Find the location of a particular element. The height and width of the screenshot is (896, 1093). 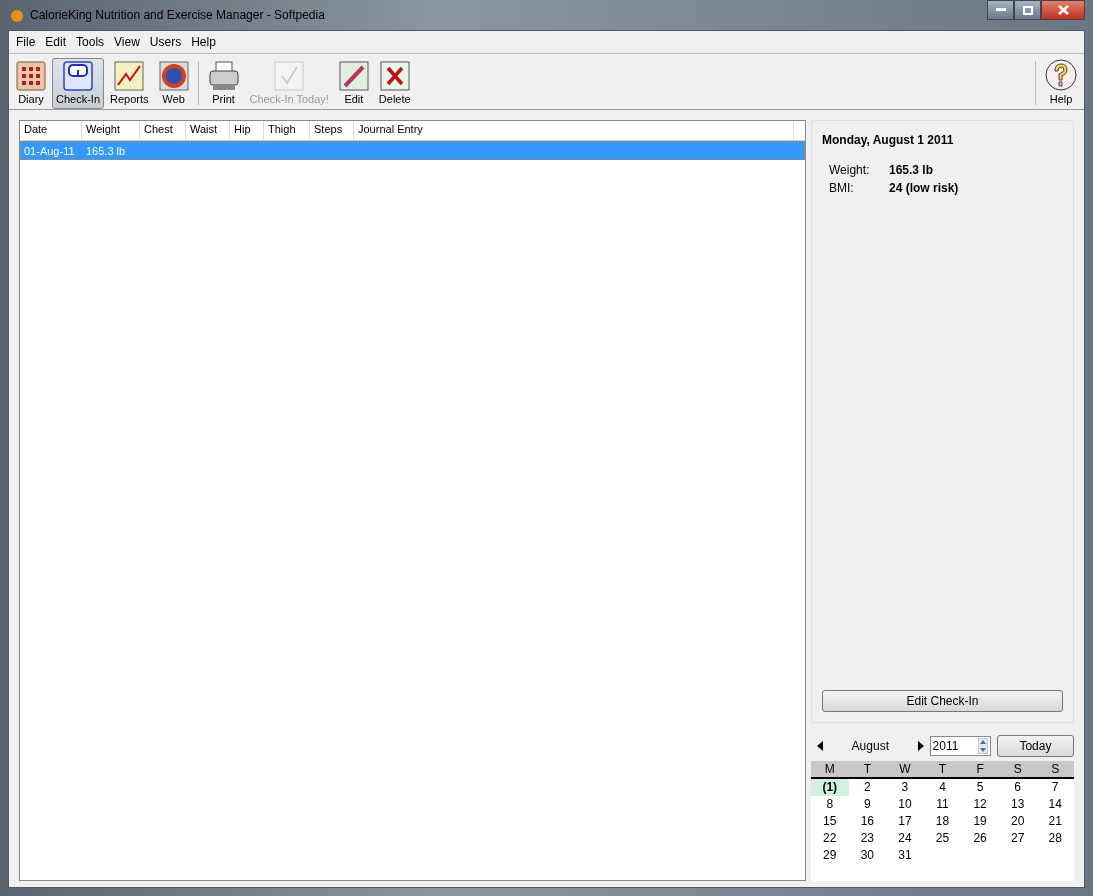

calendar-day: 17 is located at coordinates (905, 821).